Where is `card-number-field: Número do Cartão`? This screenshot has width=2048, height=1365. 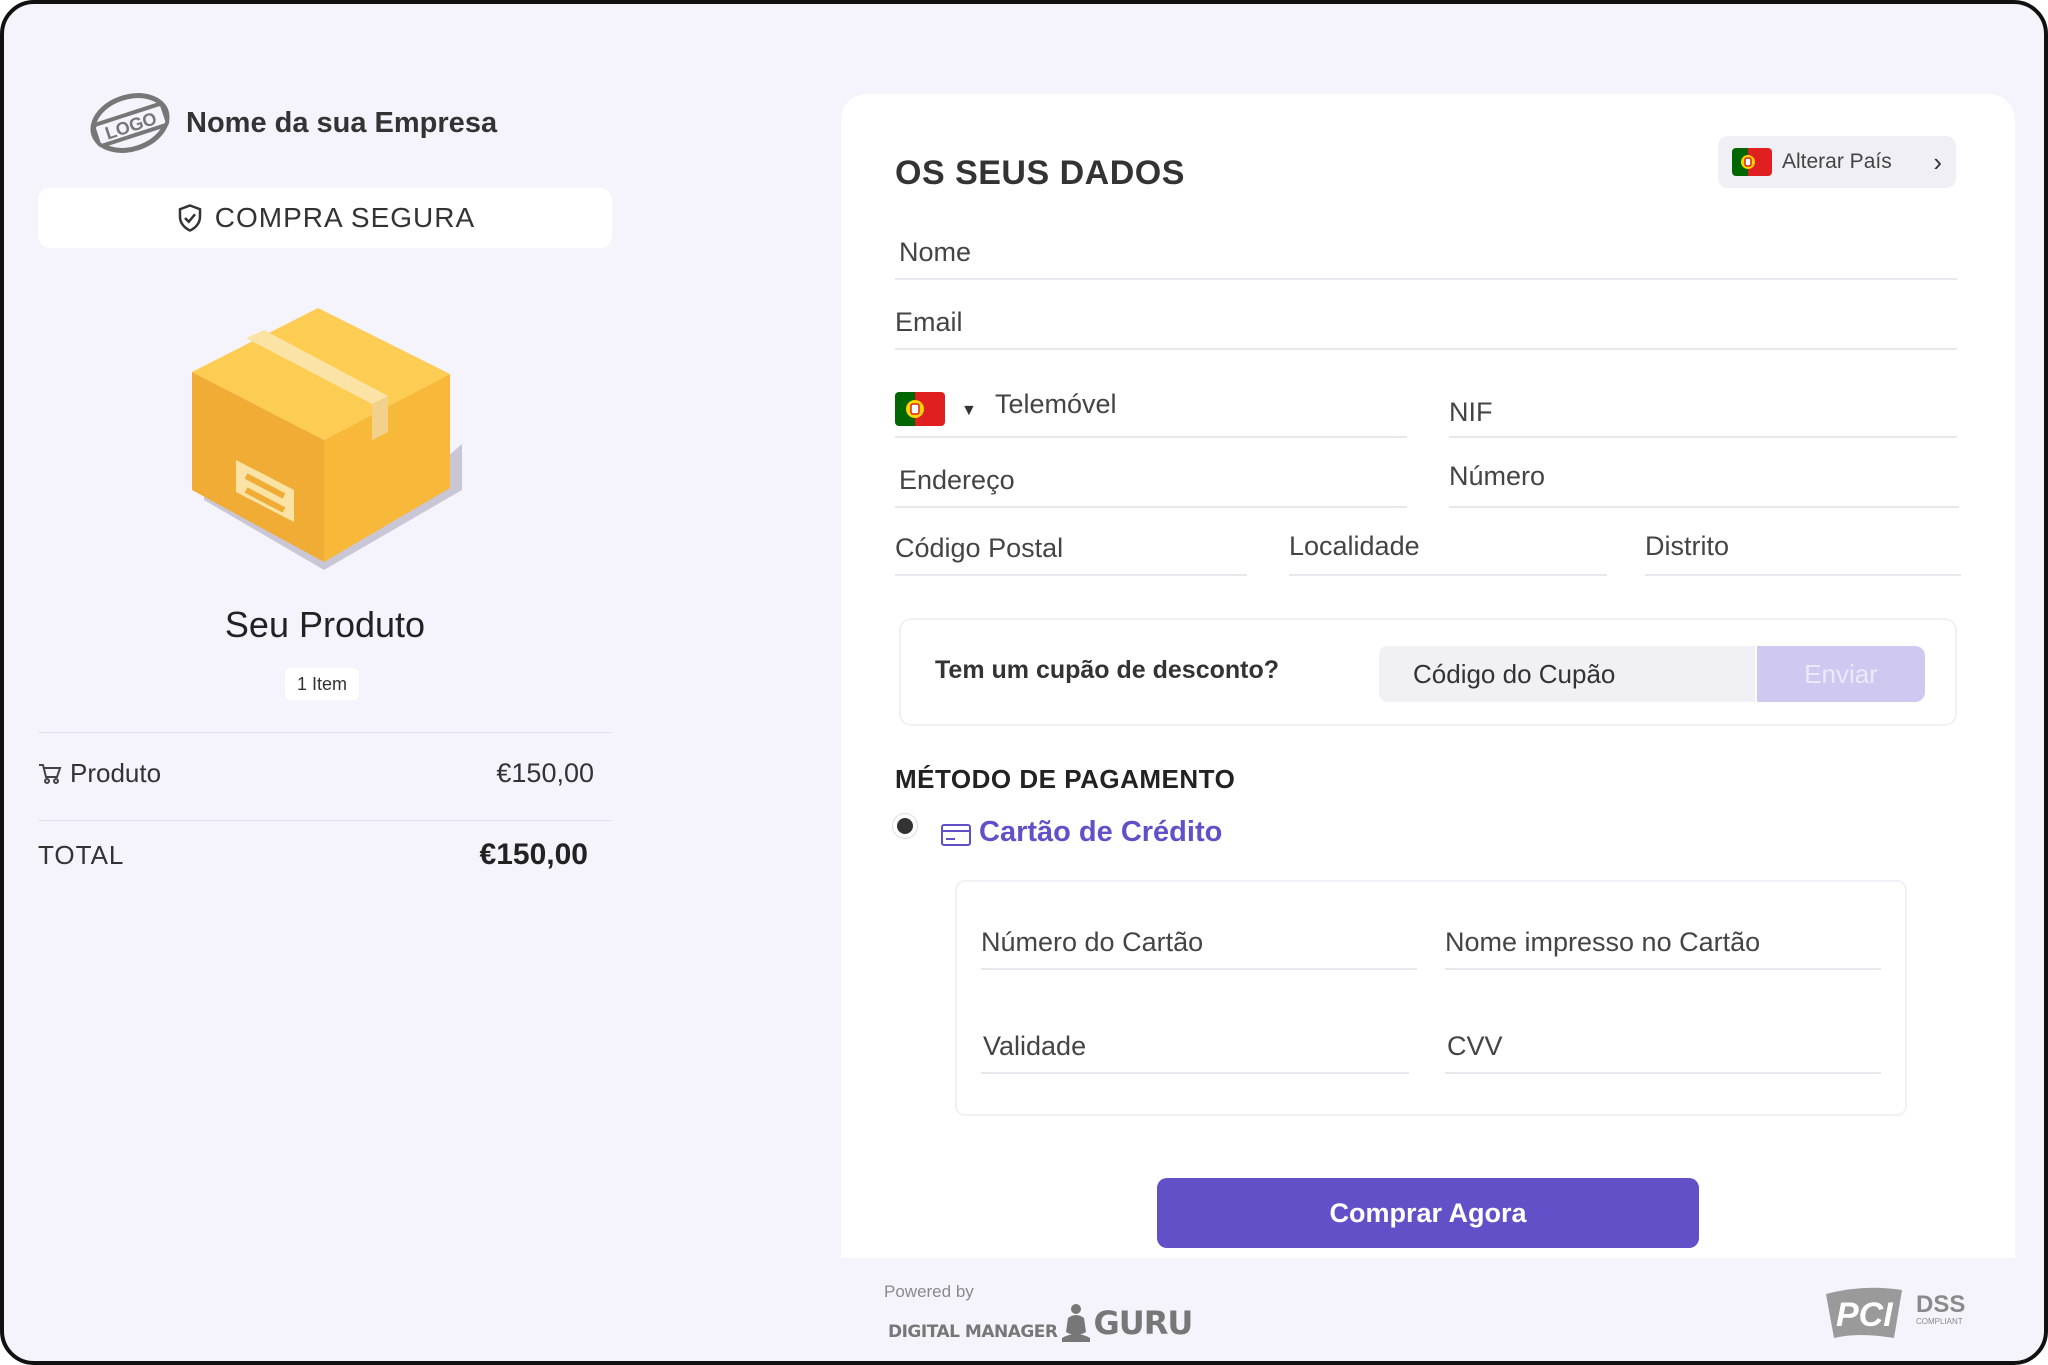 card-number-field: Número do Cartão is located at coordinates (1199, 937).